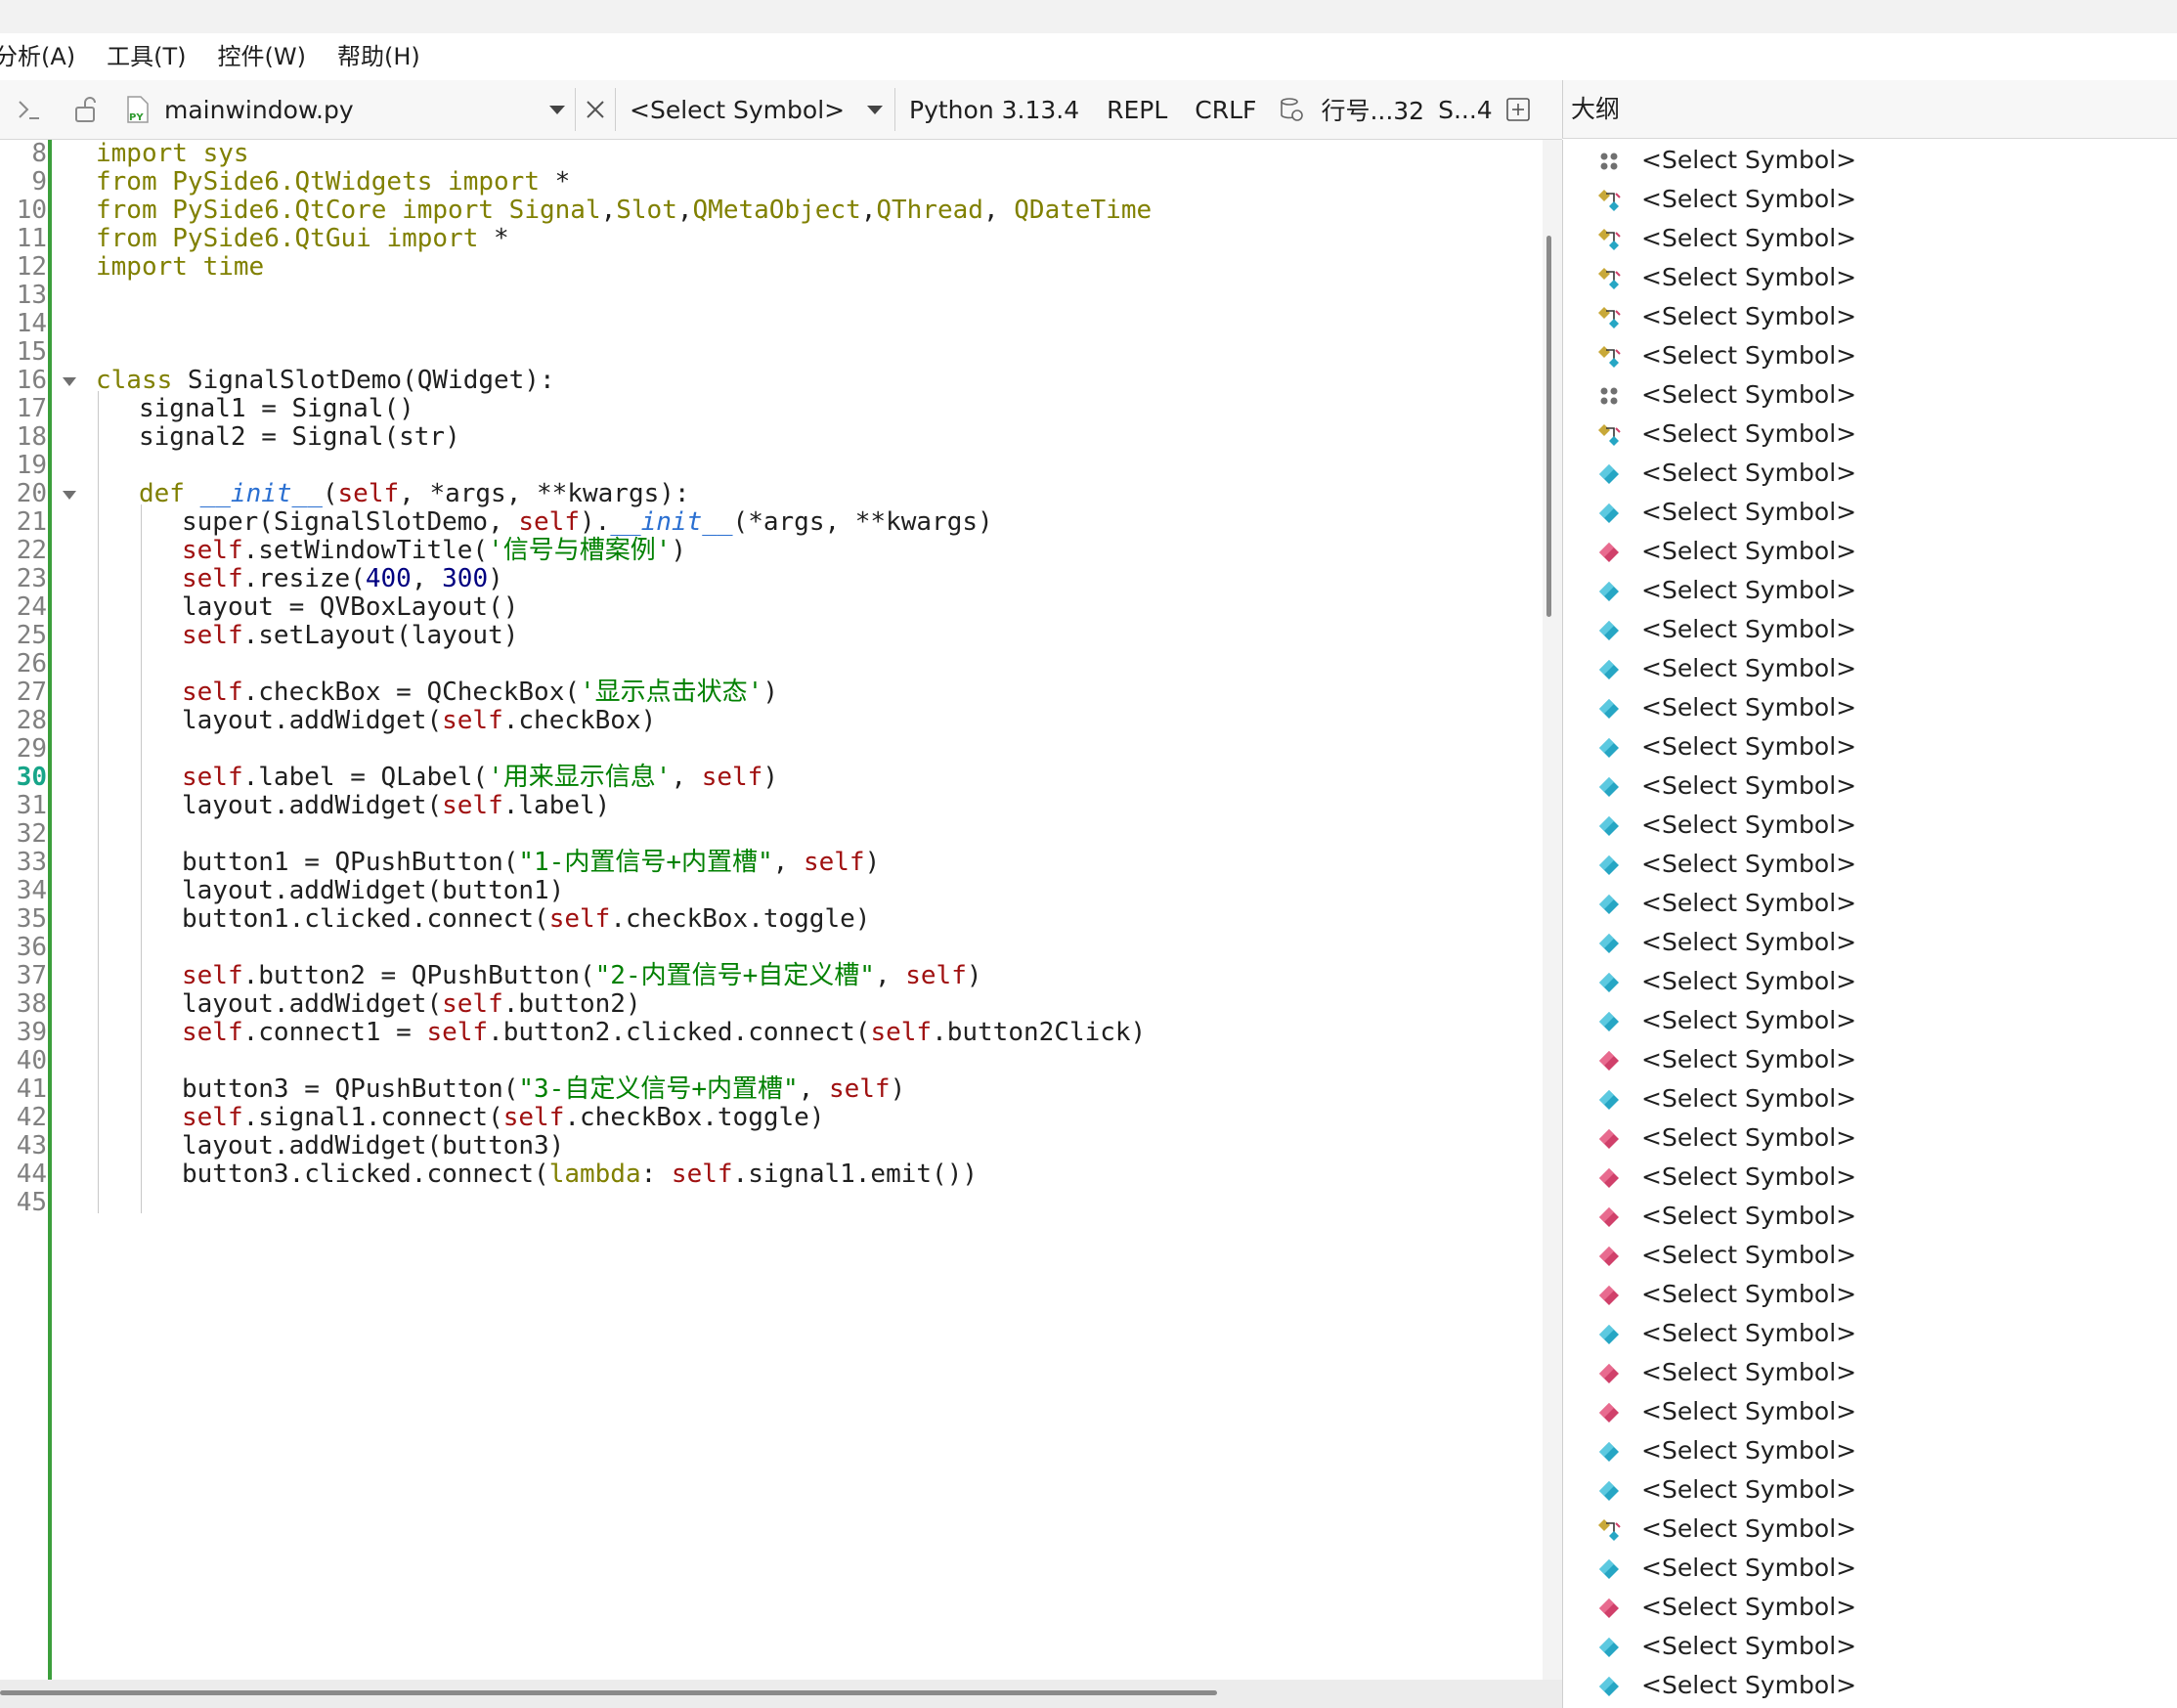 The height and width of the screenshot is (1708, 2177). Describe the element at coordinates (1088, 16) in the screenshot. I see `title-strip` at that location.